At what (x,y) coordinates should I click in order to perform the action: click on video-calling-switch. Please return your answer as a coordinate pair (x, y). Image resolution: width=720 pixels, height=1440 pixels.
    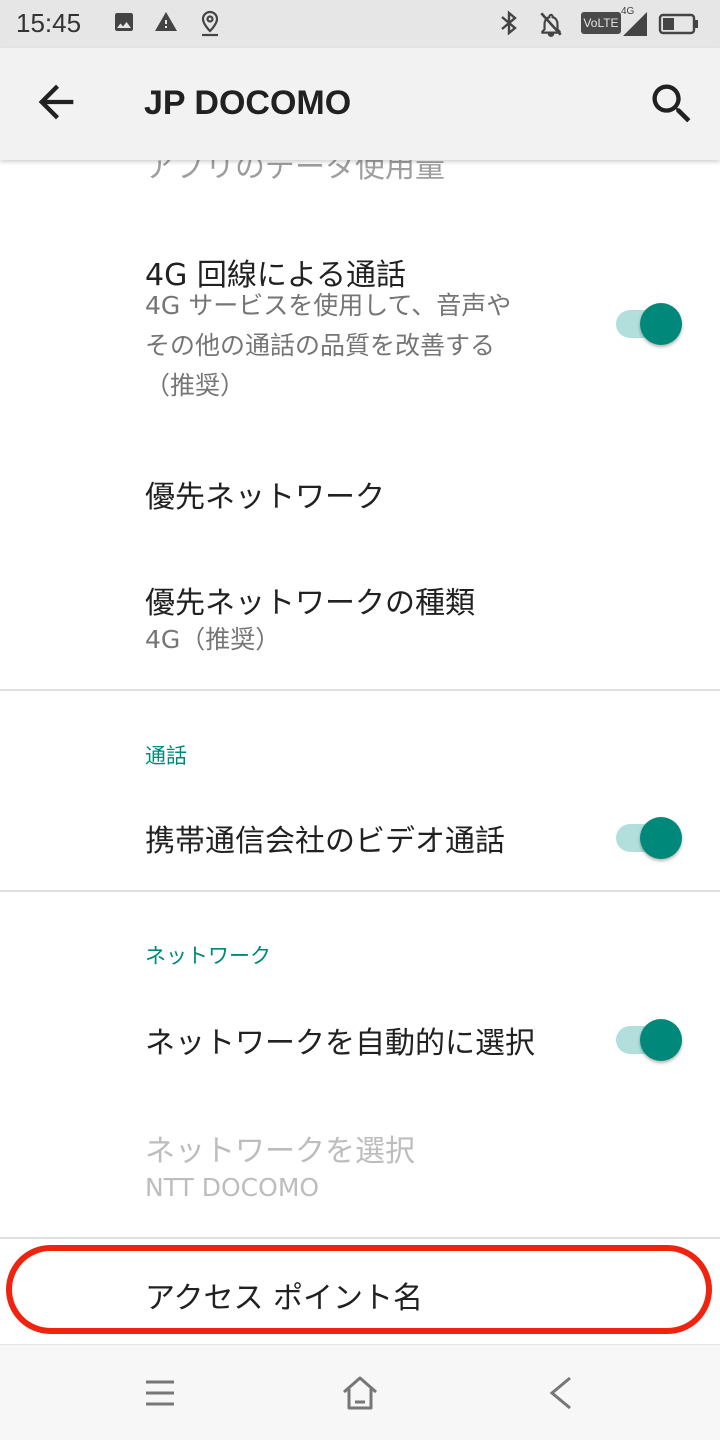
    Looking at the image, I should click on (648, 838).